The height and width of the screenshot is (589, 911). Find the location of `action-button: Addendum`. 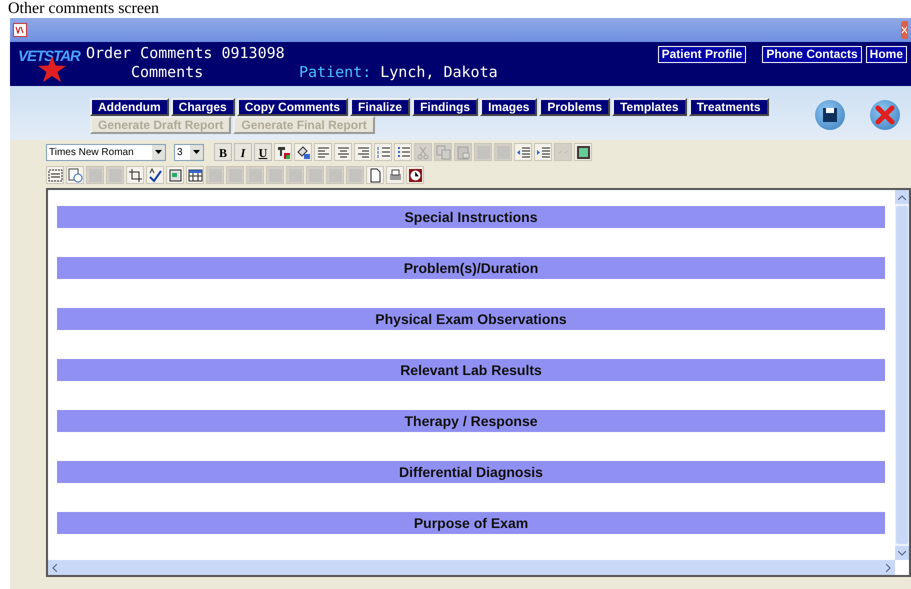

action-button: Addendum is located at coordinates (129, 107).